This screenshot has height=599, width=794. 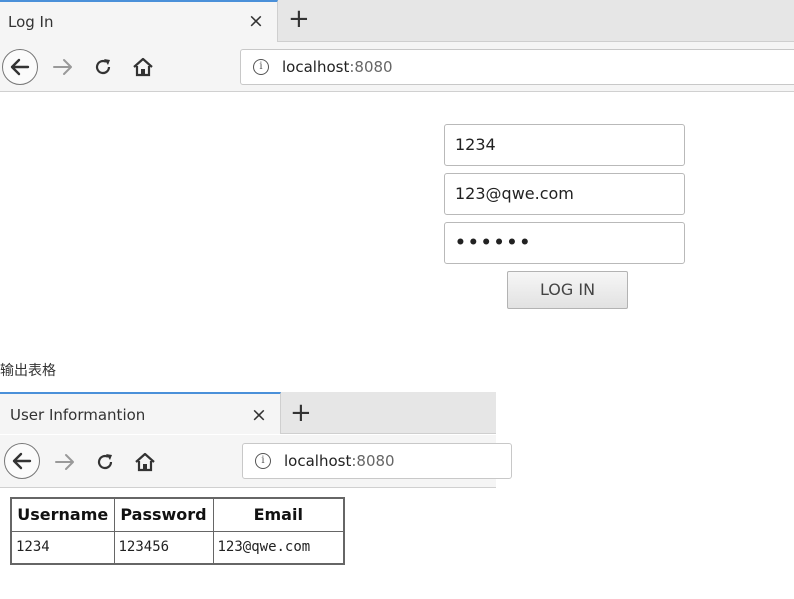 I want to click on url-text-2: localhost:8080, so click(x=339, y=461).